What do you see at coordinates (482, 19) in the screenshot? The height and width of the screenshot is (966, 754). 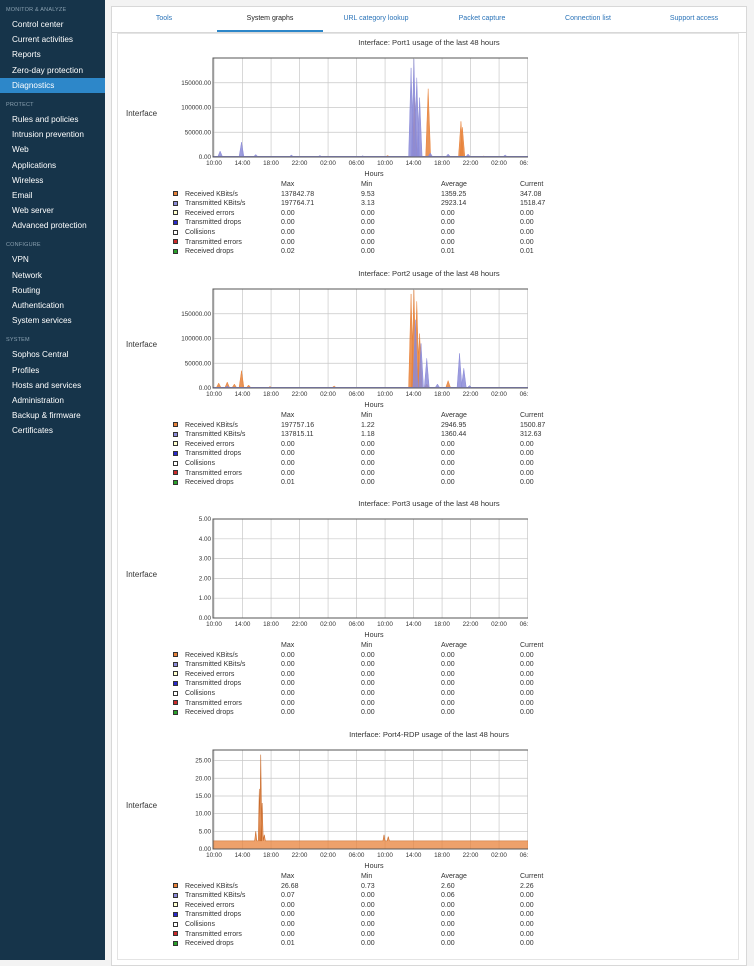 I see `tab-packet-capture: Packet capture` at bounding box center [482, 19].